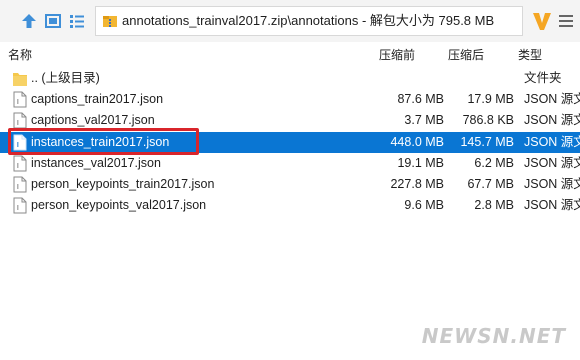  What do you see at coordinates (494, 205) in the screenshot?
I see `packed-size: 2.8 MB` at bounding box center [494, 205].